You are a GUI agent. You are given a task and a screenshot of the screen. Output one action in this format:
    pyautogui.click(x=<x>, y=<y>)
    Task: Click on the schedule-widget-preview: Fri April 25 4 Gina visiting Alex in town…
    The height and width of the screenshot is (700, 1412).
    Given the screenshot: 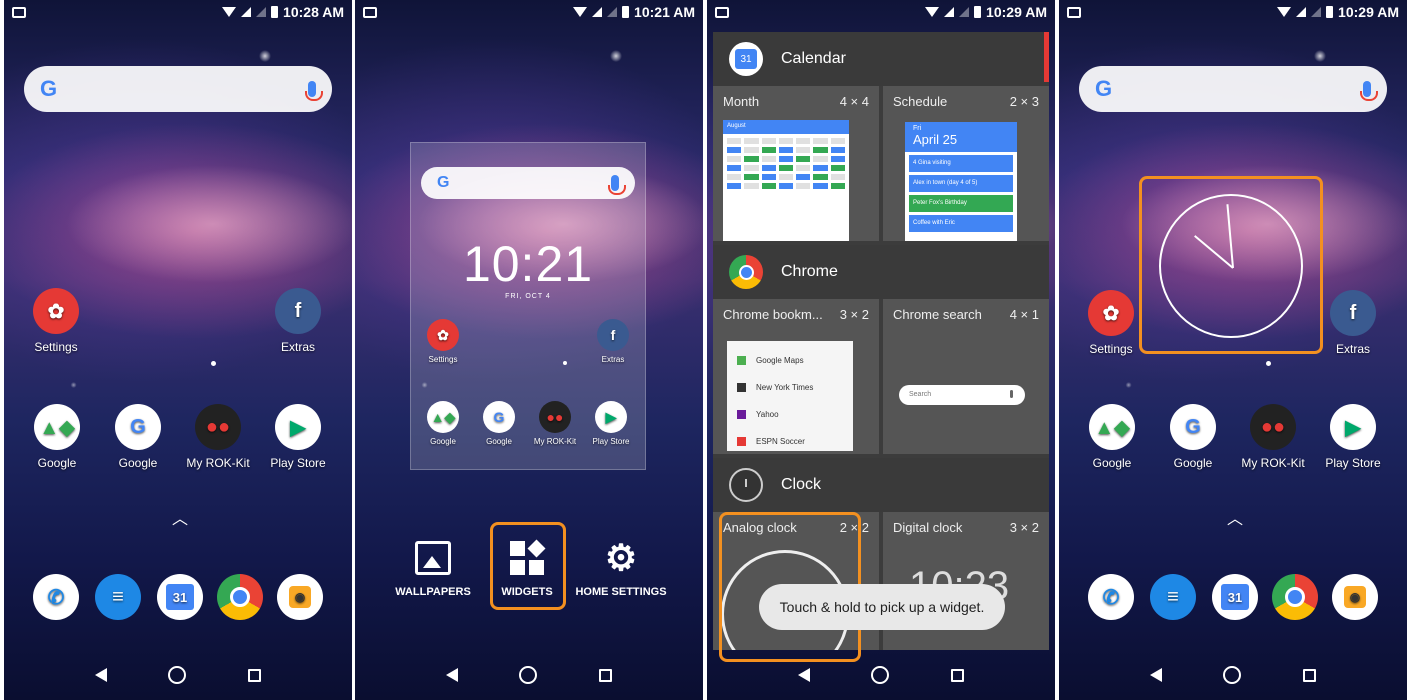 What is the action you would take?
    pyautogui.click(x=961, y=181)
    